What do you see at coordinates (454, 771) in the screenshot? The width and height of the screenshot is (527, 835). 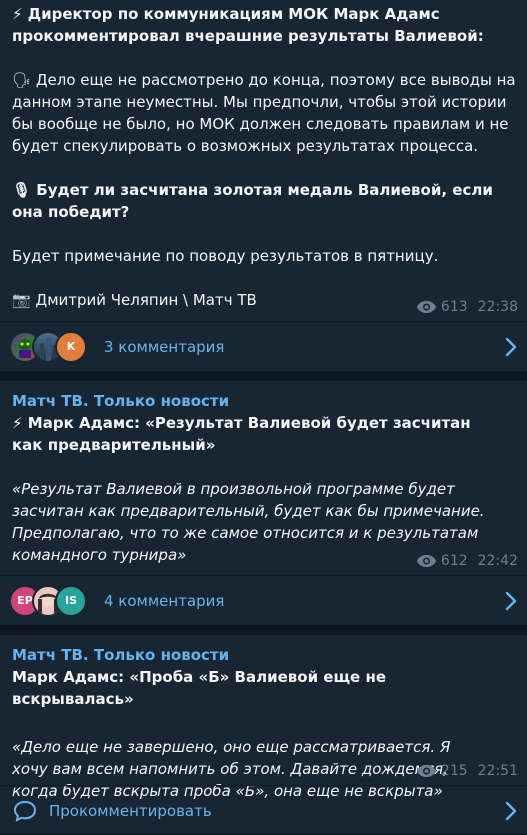 I see `view-count: 215` at bounding box center [454, 771].